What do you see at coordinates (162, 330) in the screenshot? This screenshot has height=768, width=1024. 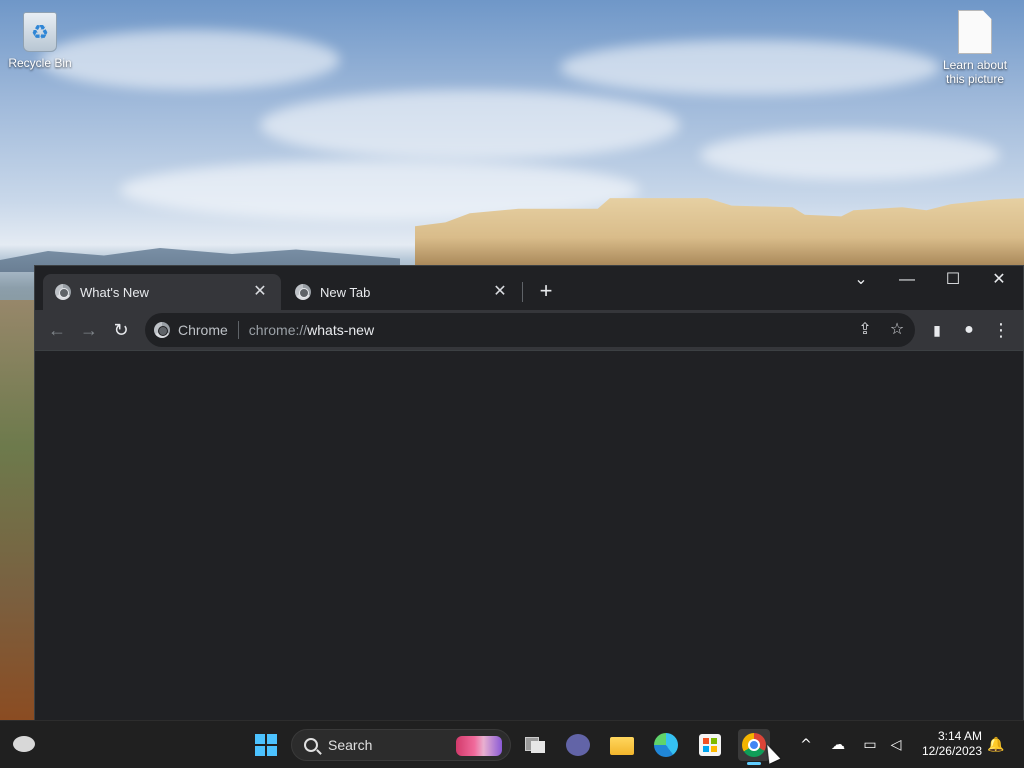 I see `chrome-logo-icon` at bounding box center [162, 330].